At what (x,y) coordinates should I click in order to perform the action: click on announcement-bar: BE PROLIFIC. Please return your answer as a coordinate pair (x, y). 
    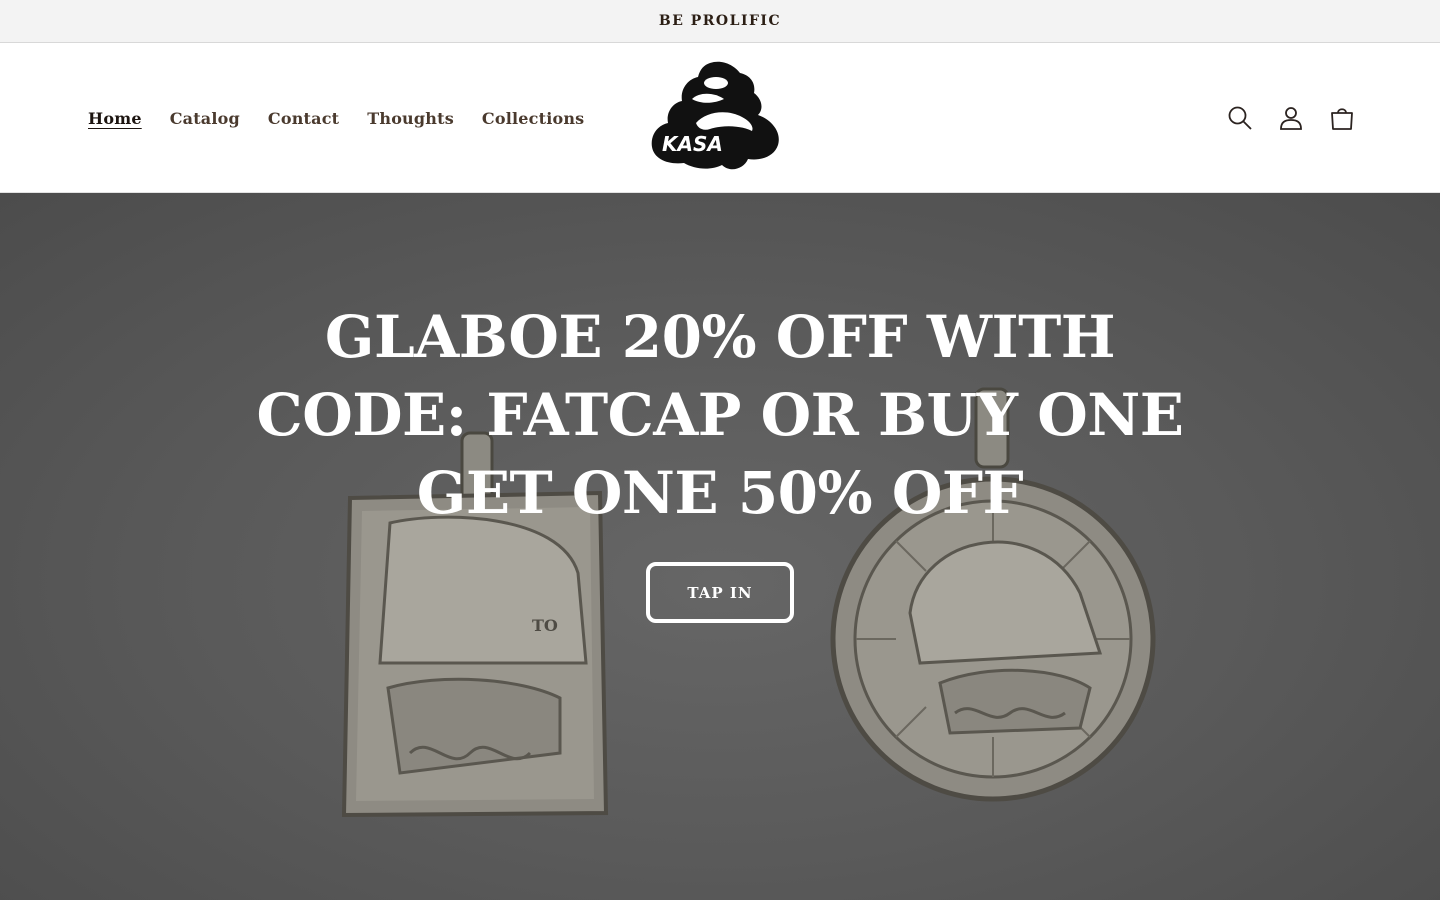
    Looking at the image, I should click on (720, 21).